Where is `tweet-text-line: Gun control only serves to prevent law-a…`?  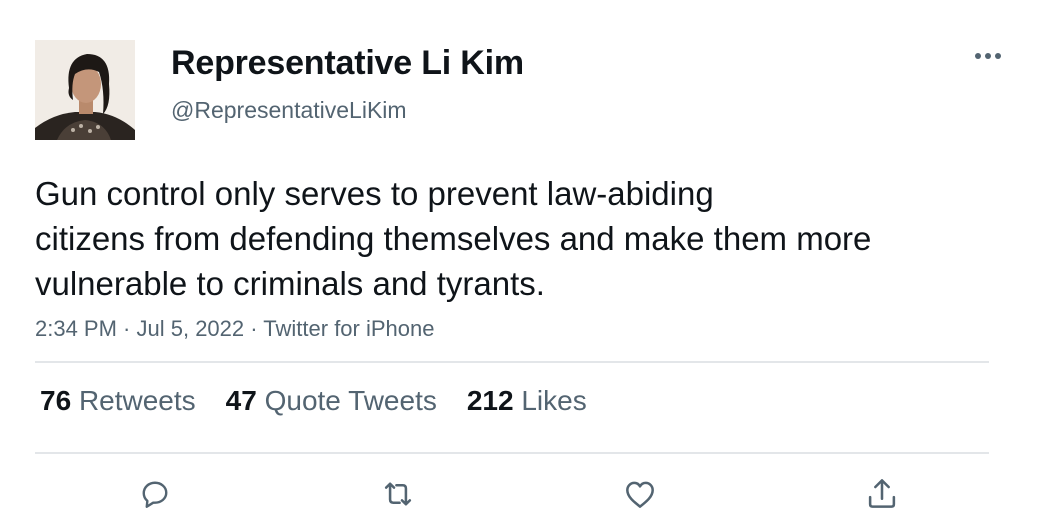 tweet-text-line: Gun control only serves to prevent law-a… is located at coordinates (374, 193).